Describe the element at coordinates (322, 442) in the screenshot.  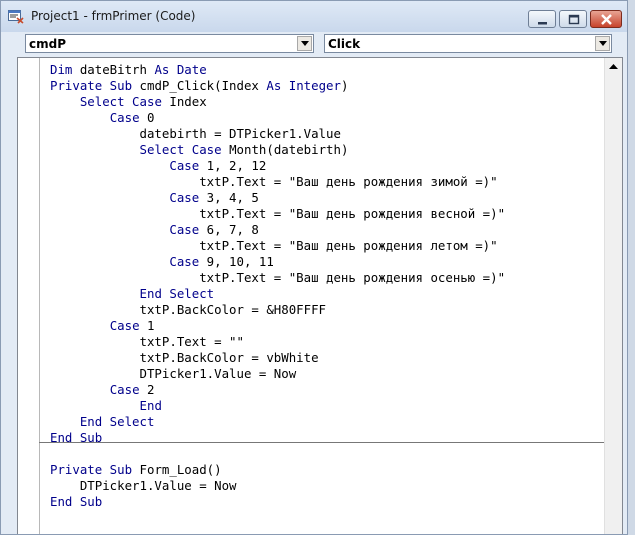
I see `procedure-separator` at that location.